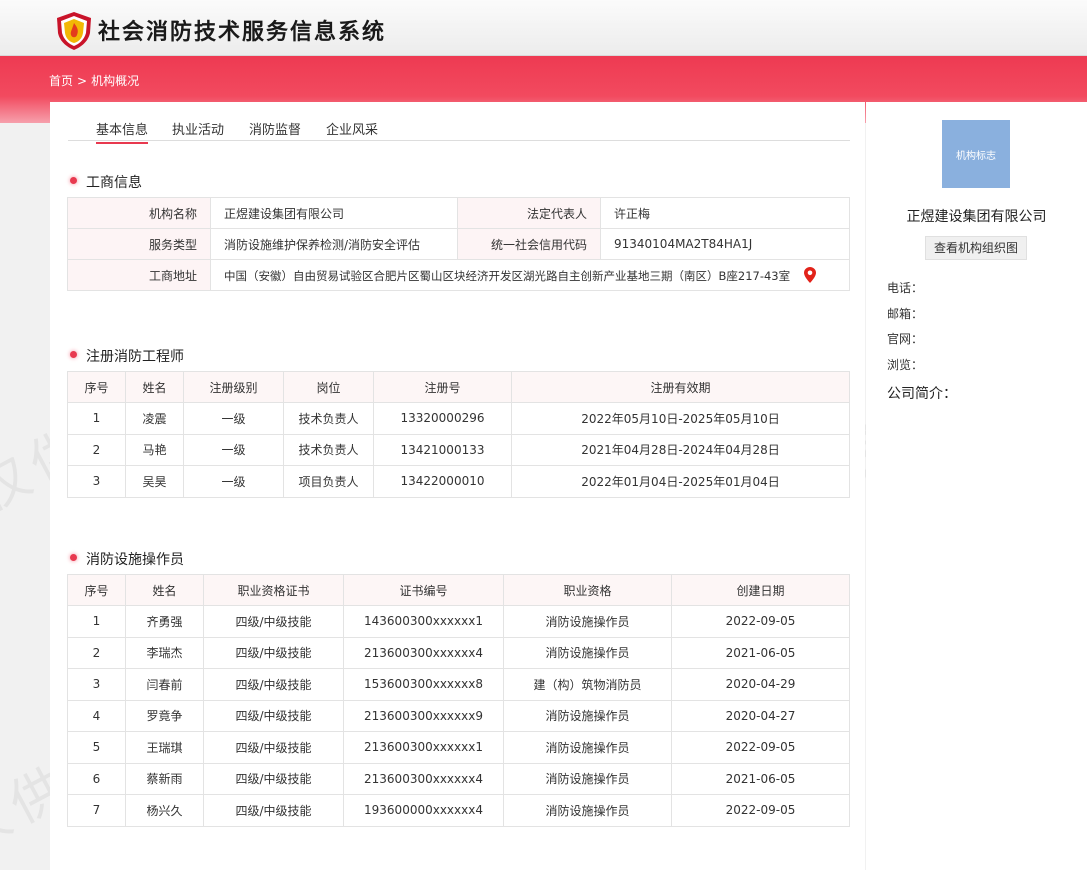 The height and width of the screenshot is (870, 1087). I want to click on cell-index: 4, so click(96, 715).